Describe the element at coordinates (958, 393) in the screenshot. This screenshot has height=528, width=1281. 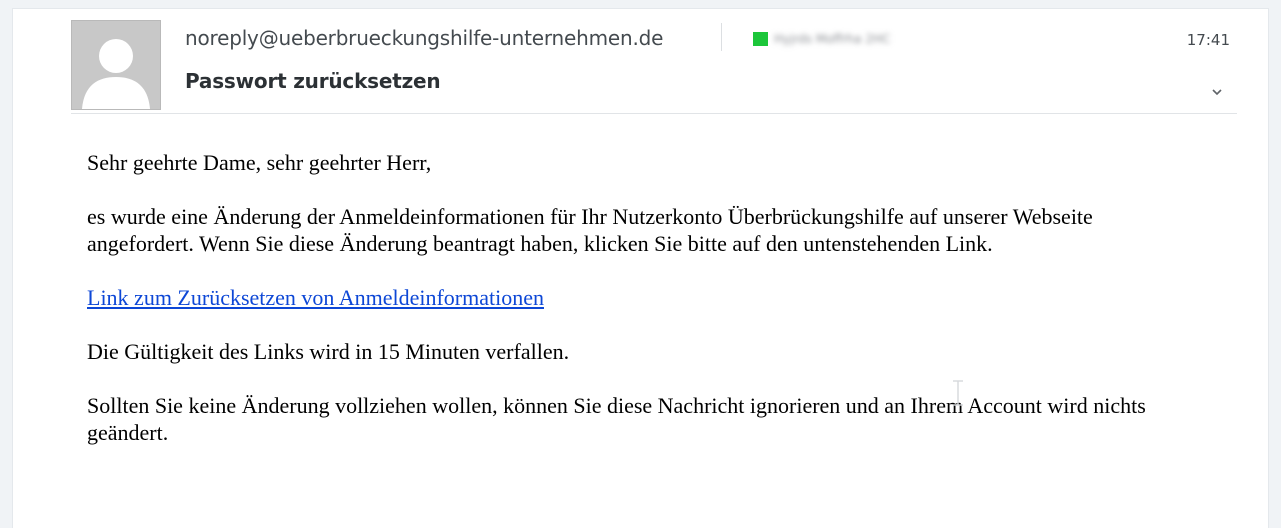
I see `text-cursor-icon` at that location.